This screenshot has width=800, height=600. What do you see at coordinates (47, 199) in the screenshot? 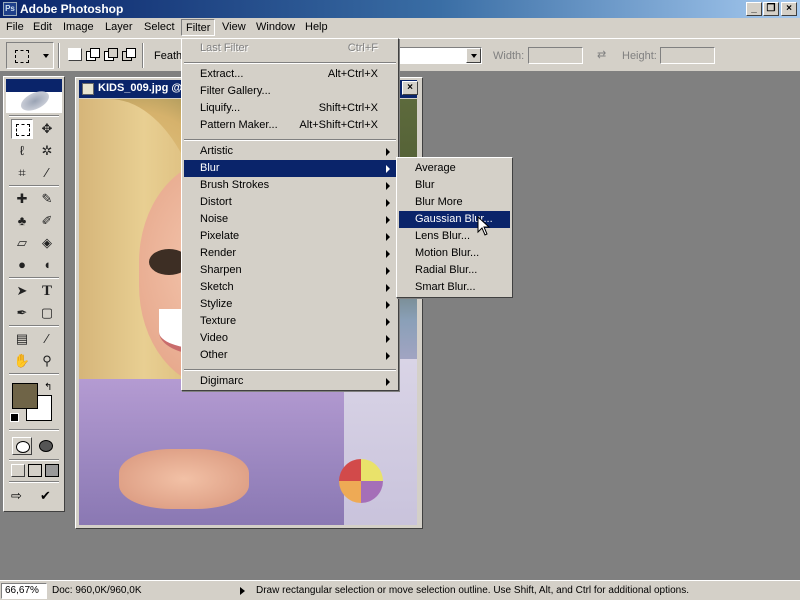
I see `brush-icon: ✎` at bounding box center [47, 199].